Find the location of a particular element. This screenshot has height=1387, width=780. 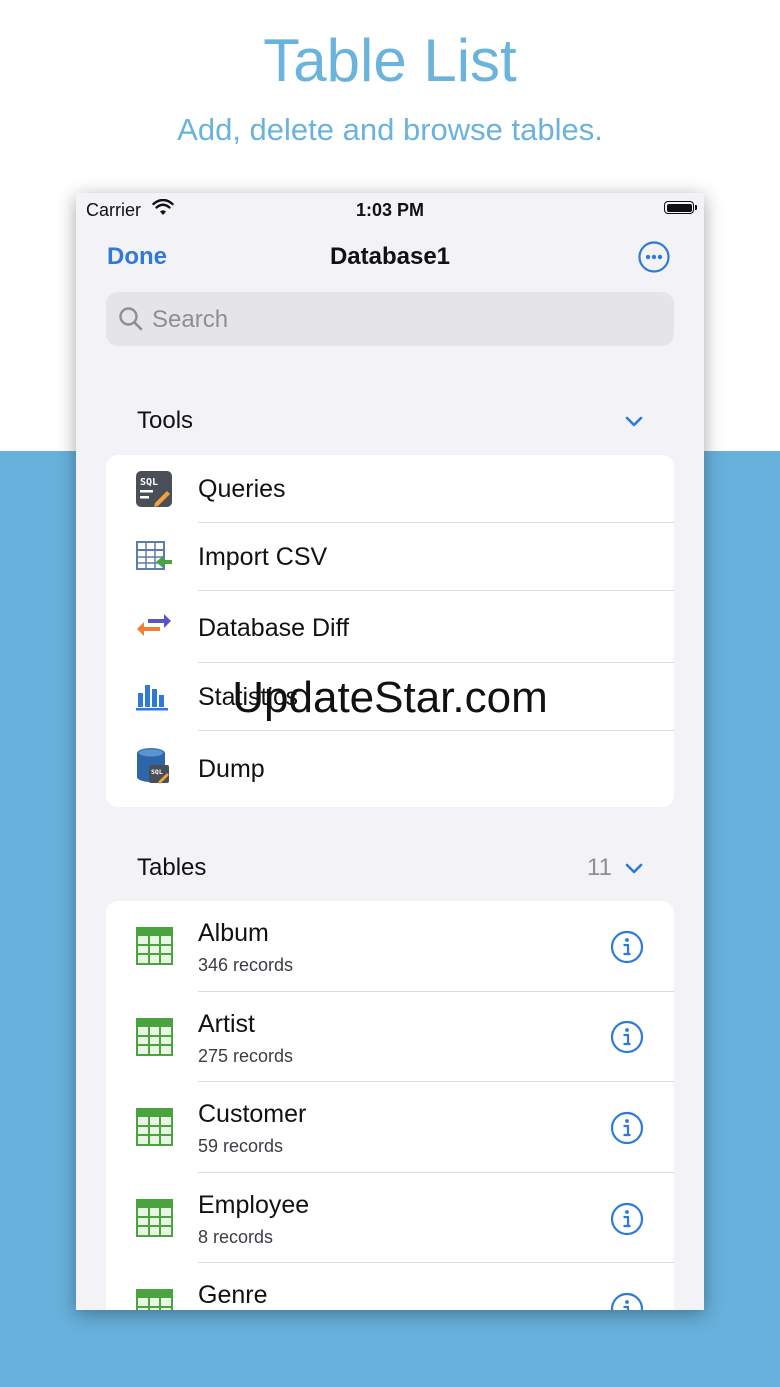

import-csv-icon is located at coordinates (154, 559).